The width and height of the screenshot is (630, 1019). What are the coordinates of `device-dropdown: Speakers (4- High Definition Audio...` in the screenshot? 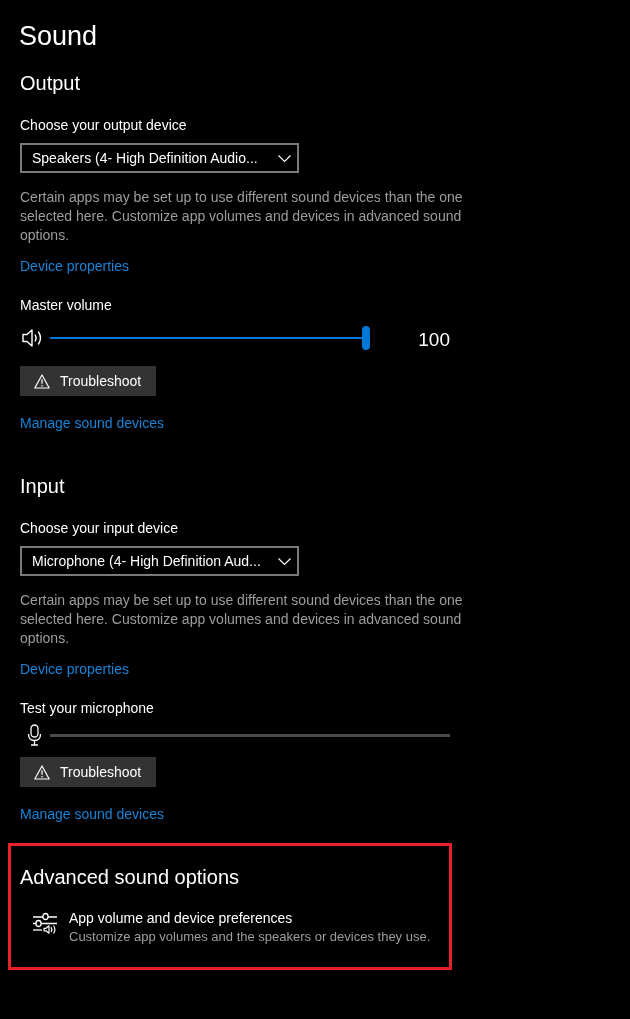 It's located at (159, 158).